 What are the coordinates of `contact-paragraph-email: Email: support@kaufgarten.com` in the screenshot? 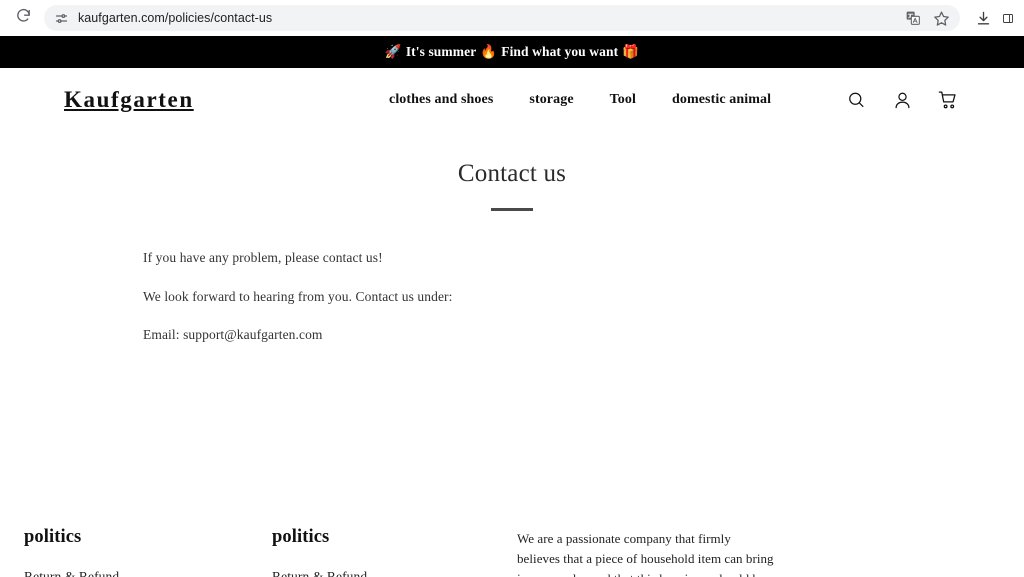 It's located at (233, 335).